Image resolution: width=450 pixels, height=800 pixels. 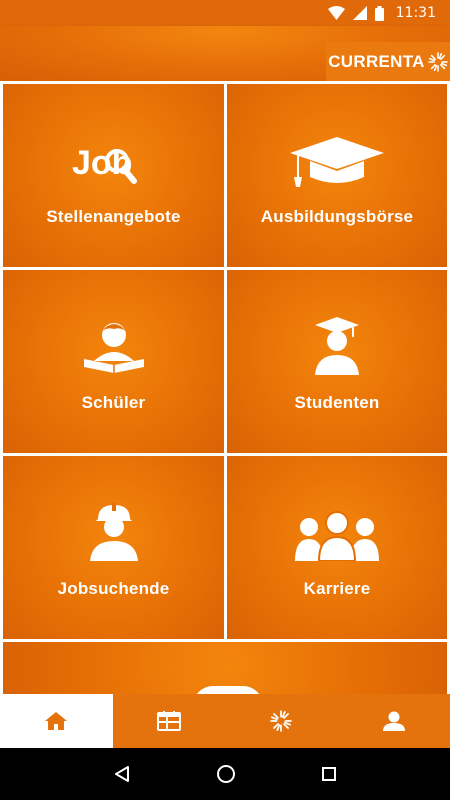 I want to click on tile-ausbildungsboerse: Ausbildungsbörse, so click(x=337, y=175).